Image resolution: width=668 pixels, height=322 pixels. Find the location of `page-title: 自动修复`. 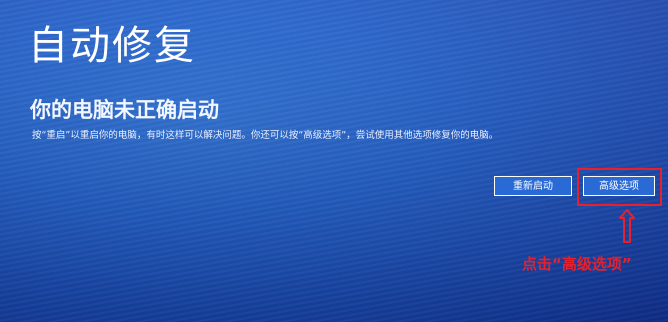

page-title: 自动修复 is located at coordinates (112, 46).